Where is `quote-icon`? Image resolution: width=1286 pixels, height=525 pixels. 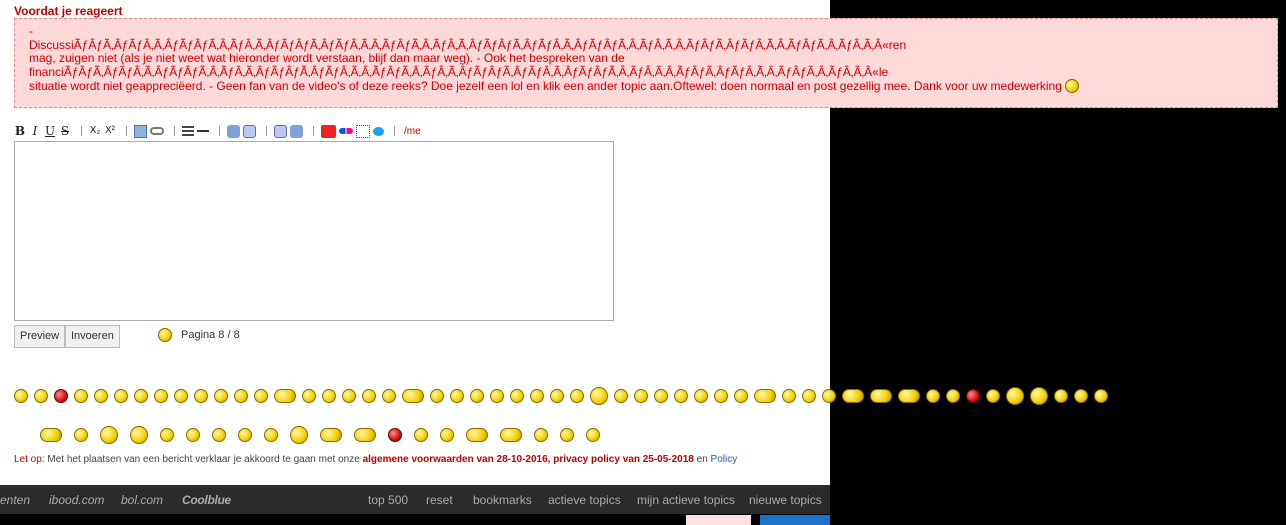 quote-icon is located at coordinates (233, 131).